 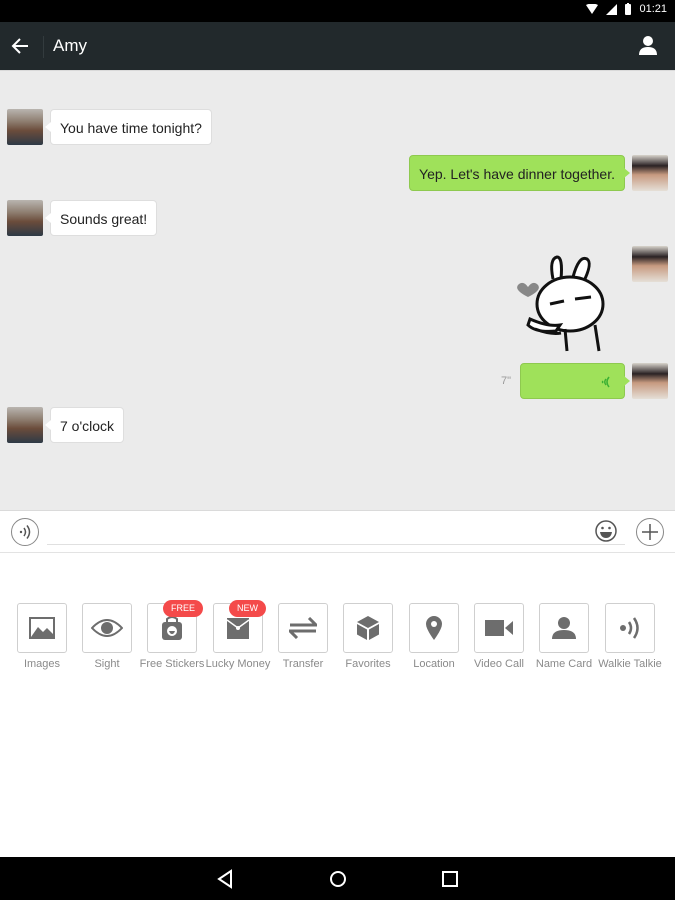 What do you see at coordinates (499, 628) in the screenshot?
I see `video-camera-icon` at bounding box center [499, 628].